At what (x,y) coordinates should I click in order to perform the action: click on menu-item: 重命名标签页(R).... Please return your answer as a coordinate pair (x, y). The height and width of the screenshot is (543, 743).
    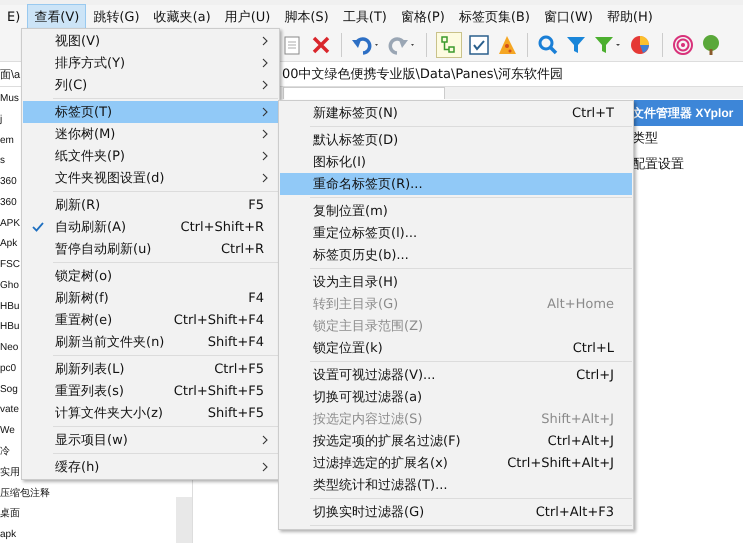
    Looking at the image, I should click on (456, 184).